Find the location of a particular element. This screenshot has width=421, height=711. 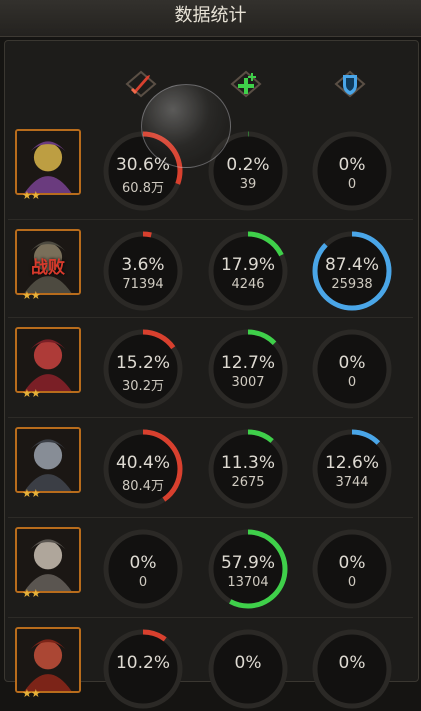

stat-gauge-shield: 12.6% 3744 is located at coordinates (352, 469).